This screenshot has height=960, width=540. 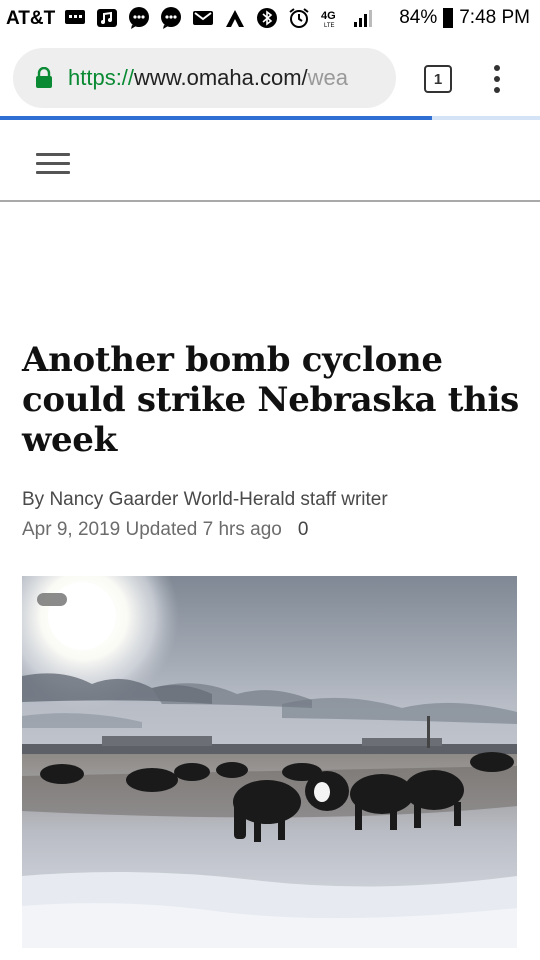 I want to click on lock-icon, so click(x=44, y=77).